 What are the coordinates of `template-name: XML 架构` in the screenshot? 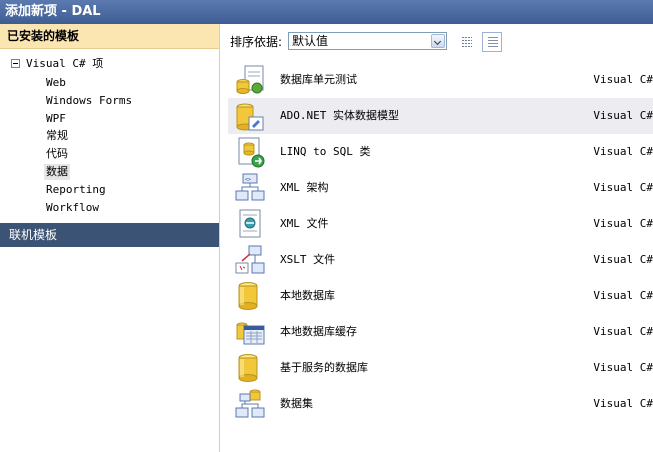 It's located at (304, 187).